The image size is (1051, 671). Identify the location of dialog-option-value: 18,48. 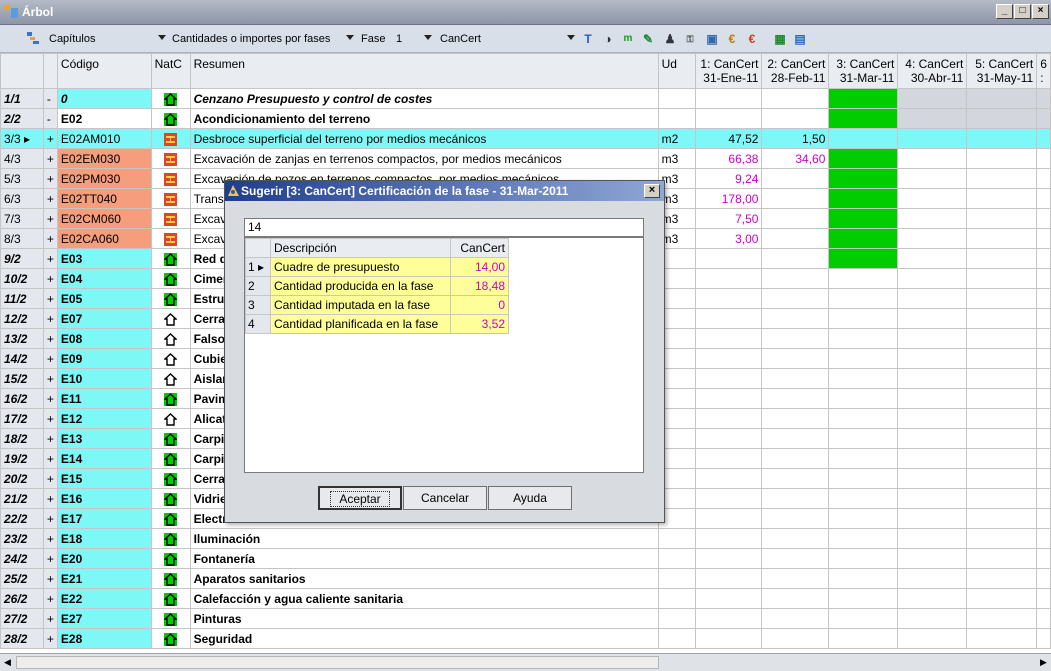
(479, 286).